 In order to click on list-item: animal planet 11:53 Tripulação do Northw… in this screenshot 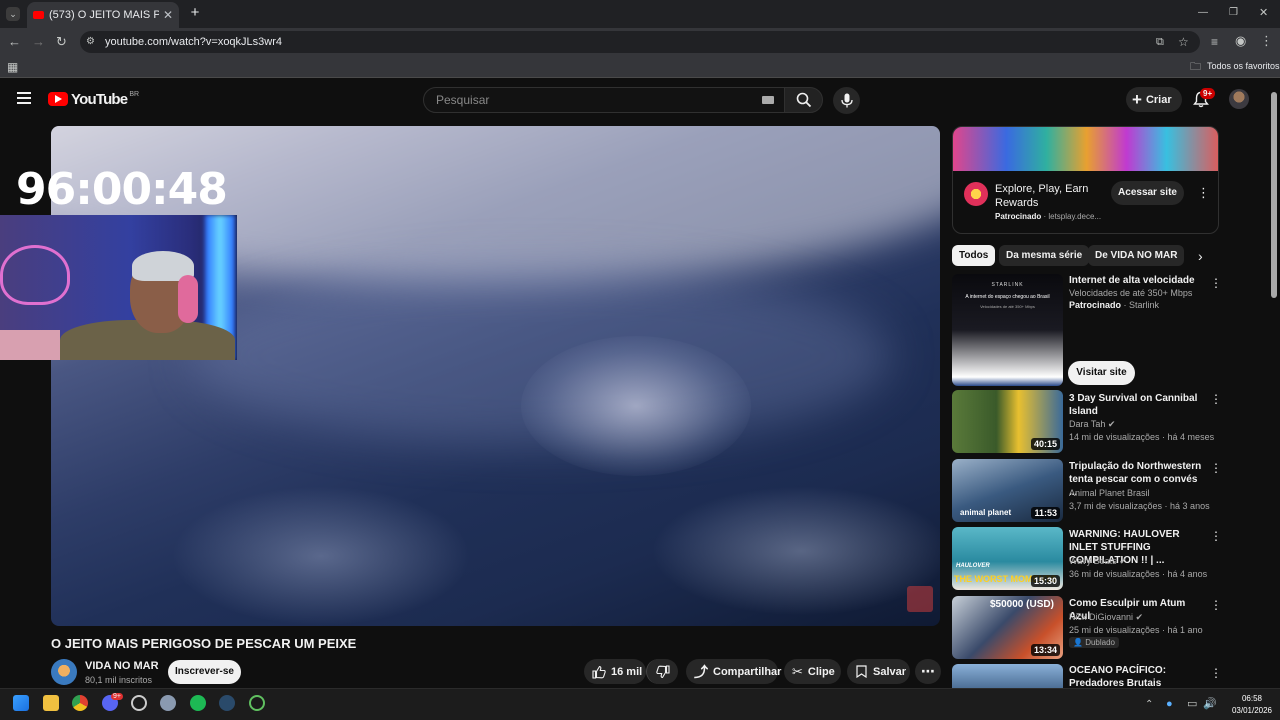, I will do `click(1087, 491)`.